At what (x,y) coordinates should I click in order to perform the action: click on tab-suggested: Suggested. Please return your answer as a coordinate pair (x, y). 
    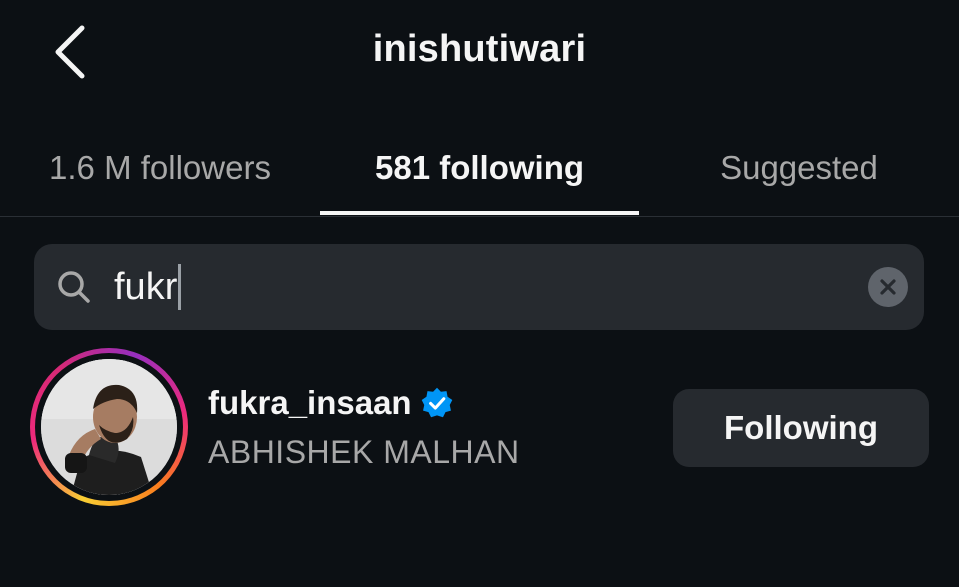
    Looking at the image, I should click on (799, 168).